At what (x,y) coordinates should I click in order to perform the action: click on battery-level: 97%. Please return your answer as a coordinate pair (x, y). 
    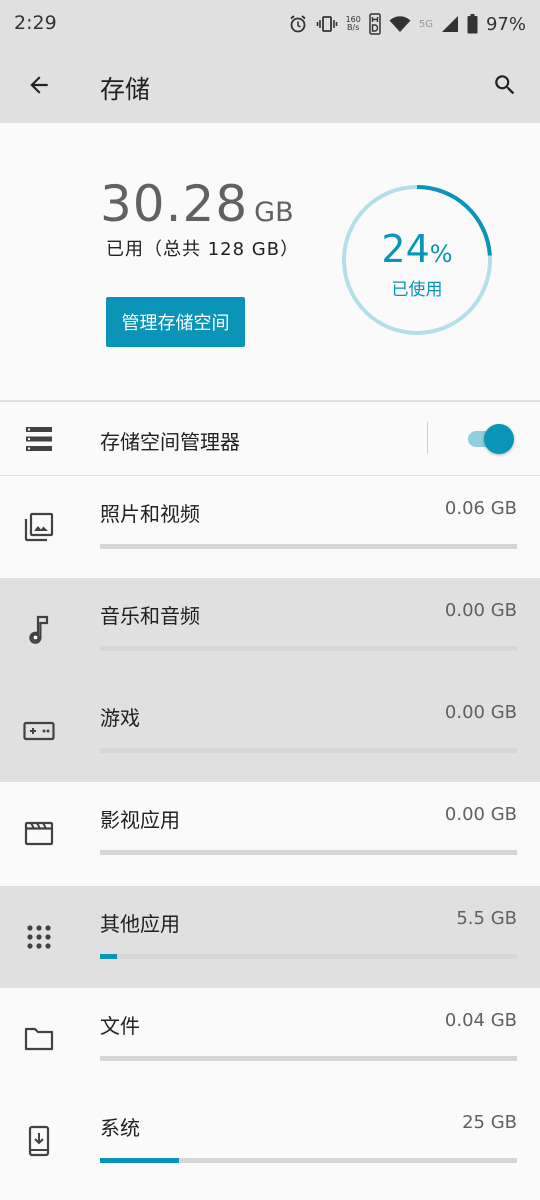
    Looking at the image, I should click on (505, 24).